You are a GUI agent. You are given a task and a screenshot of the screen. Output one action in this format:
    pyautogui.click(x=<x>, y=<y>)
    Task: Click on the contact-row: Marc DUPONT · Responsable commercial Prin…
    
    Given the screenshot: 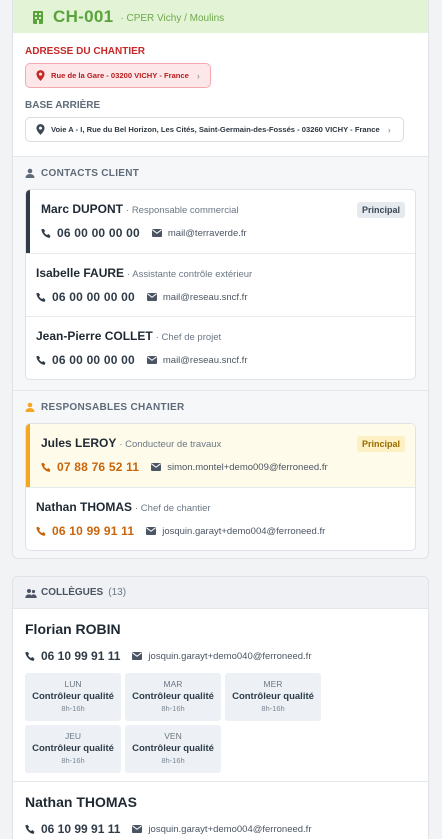 What is the action you would take?
    pyautogui.click(x=220, y=221)
    